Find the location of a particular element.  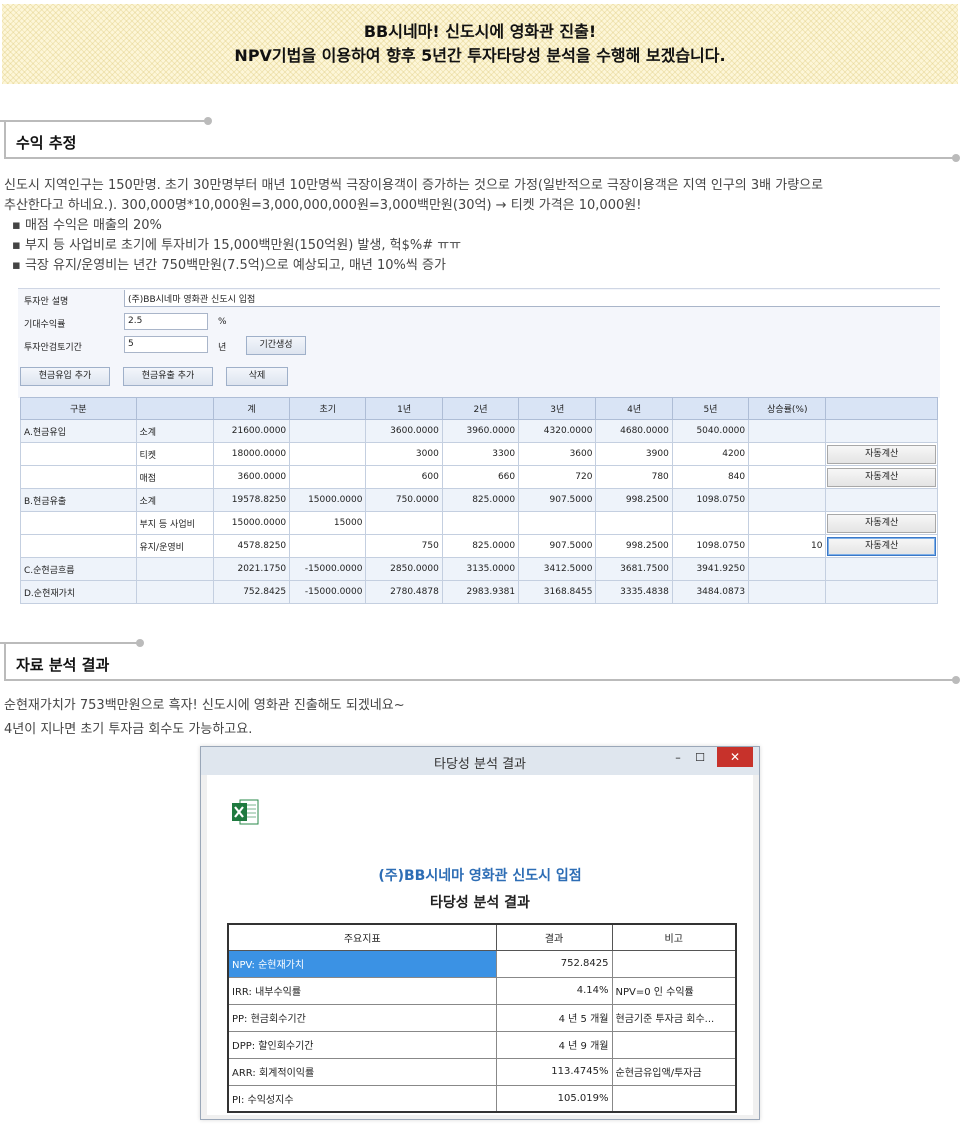

grid-cell-sub: 부지 등 사업비 is located at coordinates (174, 523).